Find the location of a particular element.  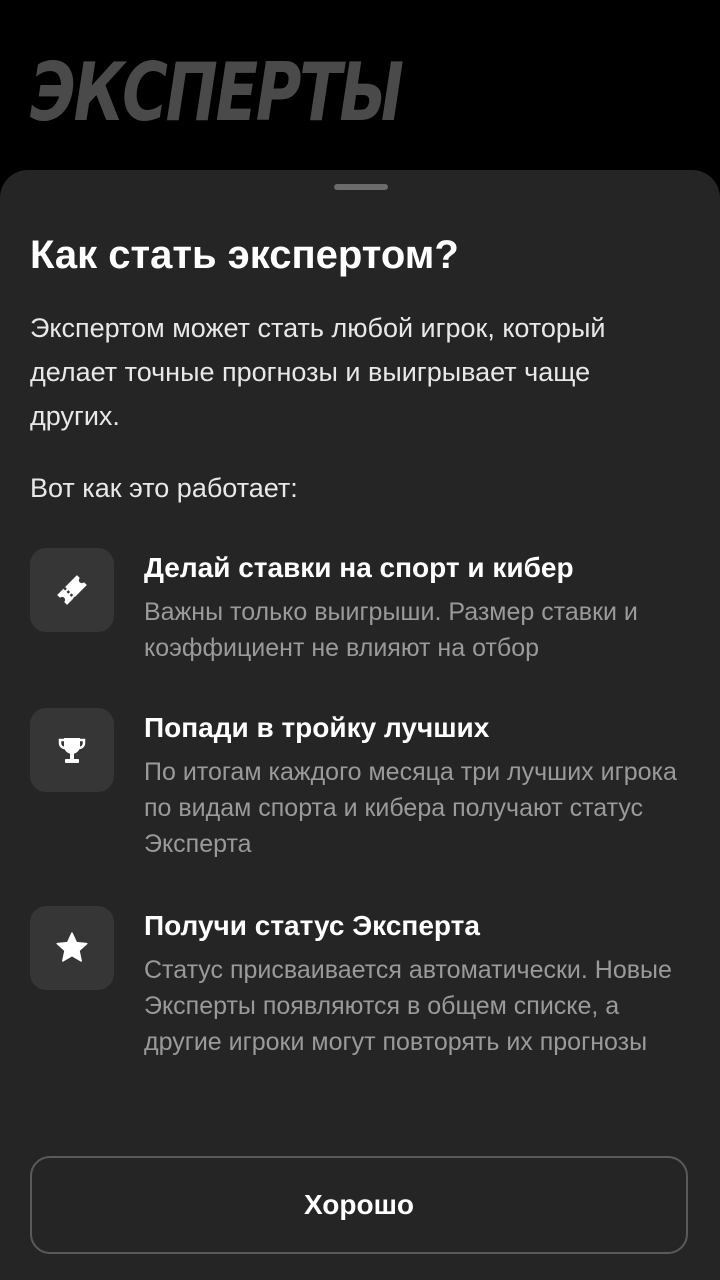

star-icon is located at coordinates (72, 948).